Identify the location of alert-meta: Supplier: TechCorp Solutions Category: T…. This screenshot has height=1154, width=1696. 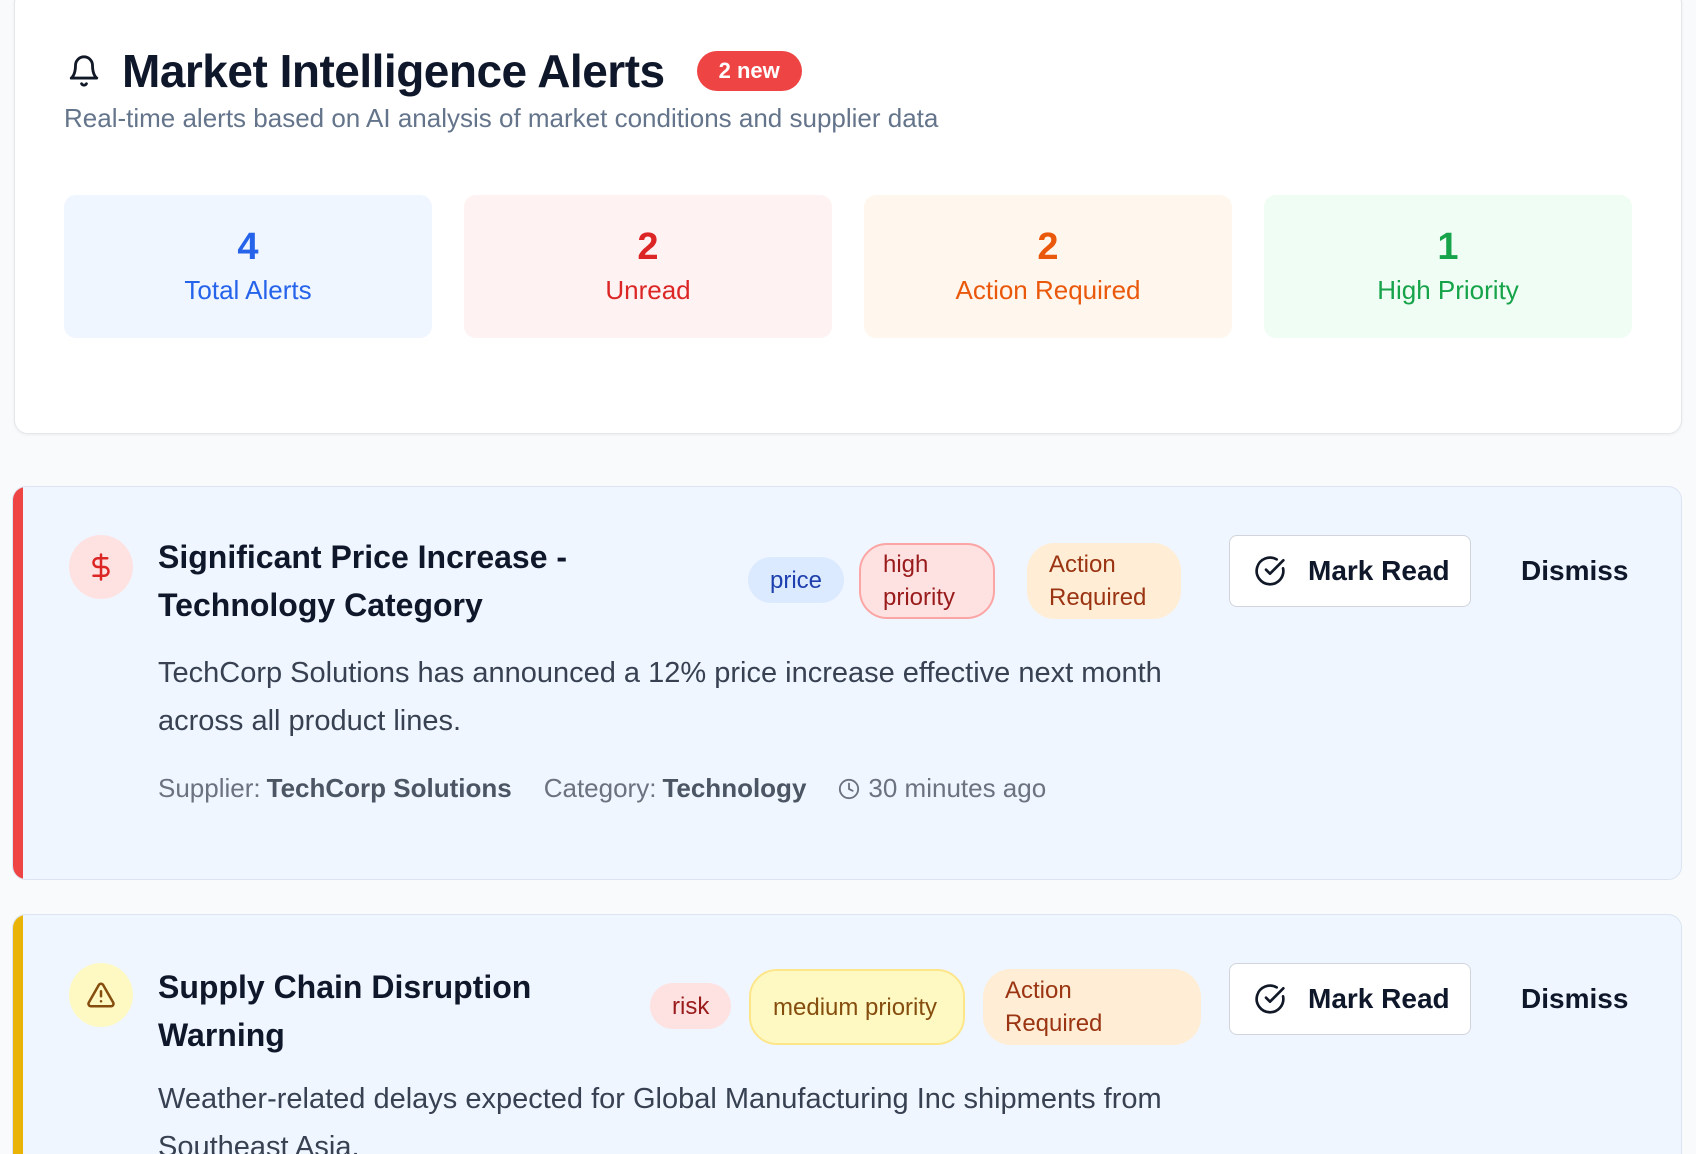
(618, 788).